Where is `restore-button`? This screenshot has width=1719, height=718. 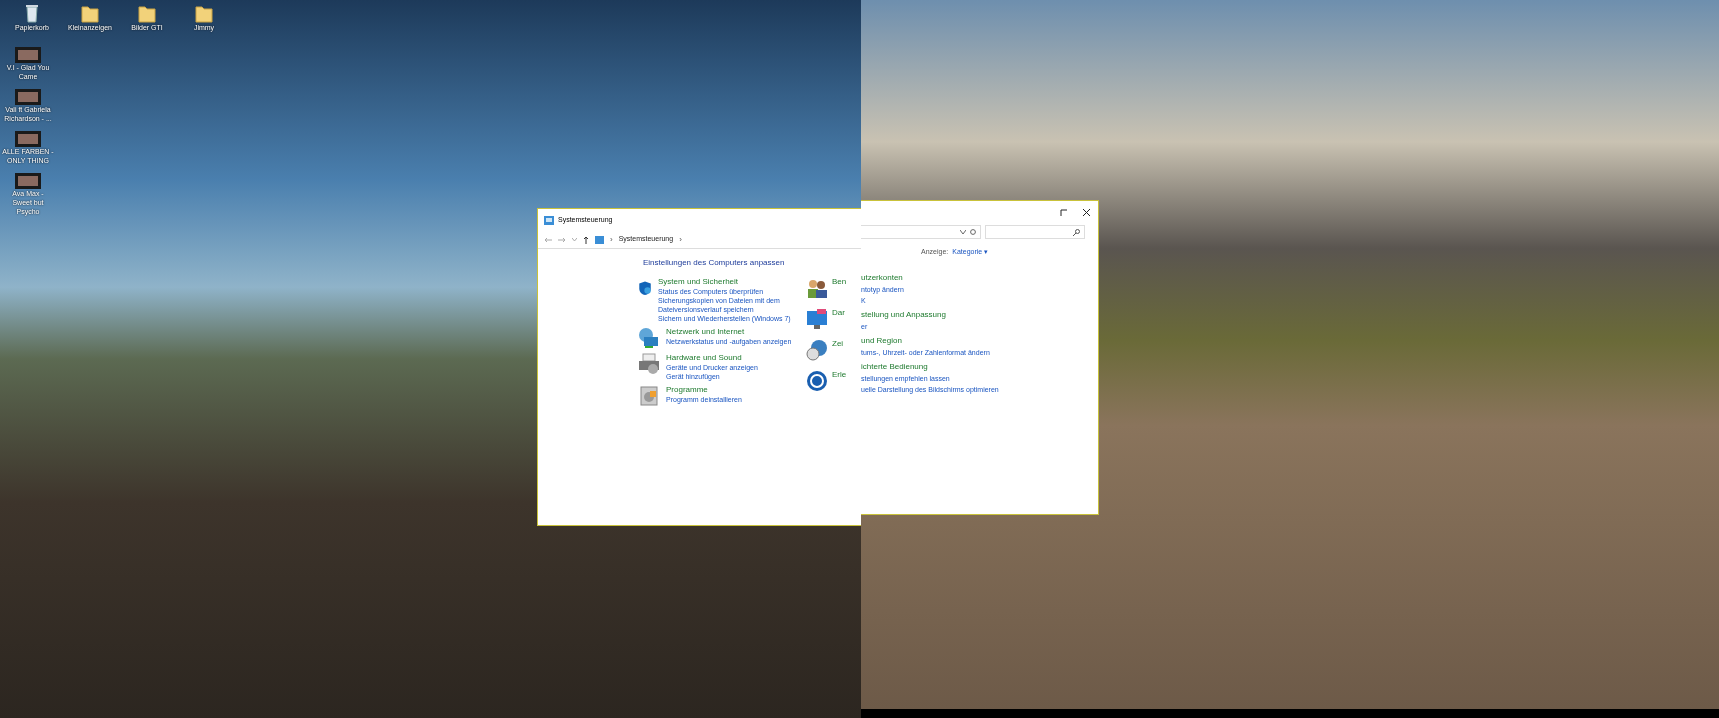 restore-button is located at coordinates (1063, 212).